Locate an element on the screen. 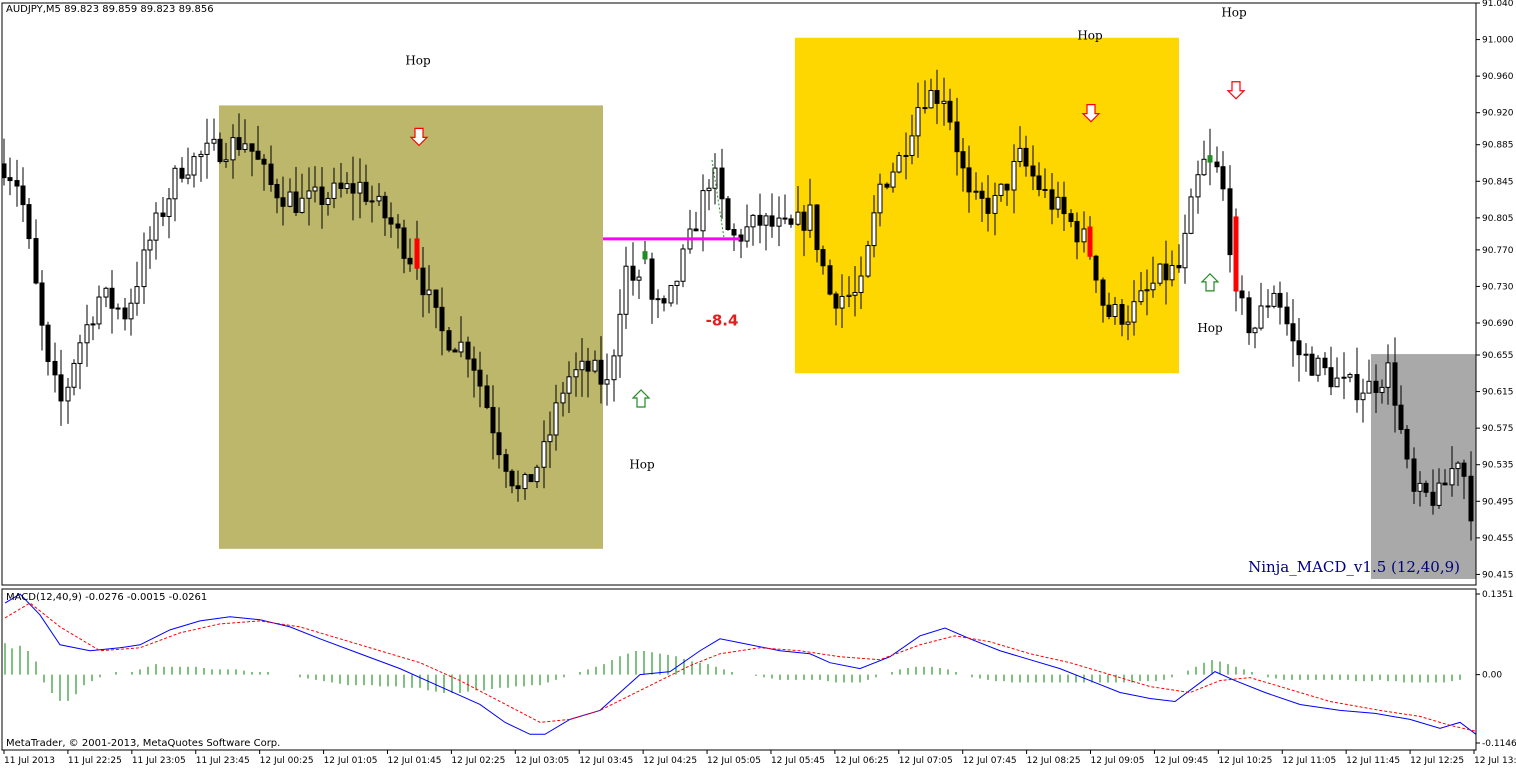  time-tick-label: 11 Jul 2013 is located at coordinates (29, 761).